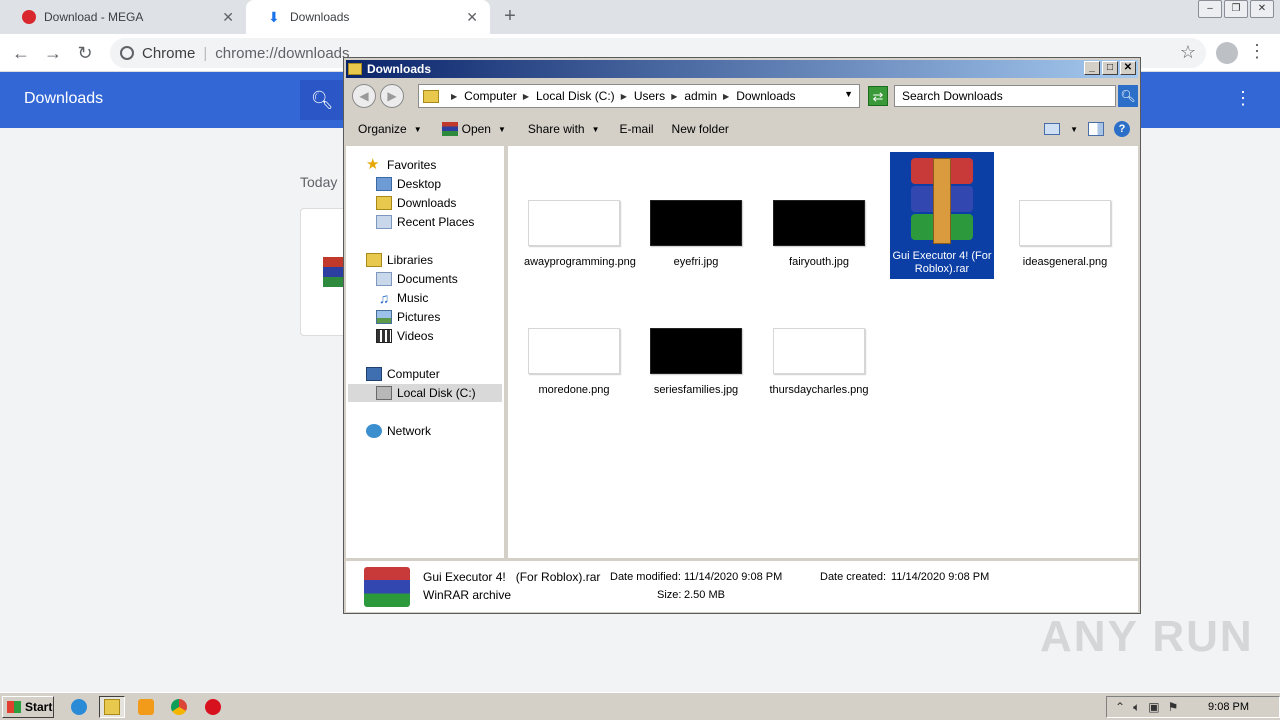 Image resolution: width=1280 pixels, height=720 pixels. Describe the element at coordinates (373, 164) in the screenshot. I see `star-icon: ★` at that location.